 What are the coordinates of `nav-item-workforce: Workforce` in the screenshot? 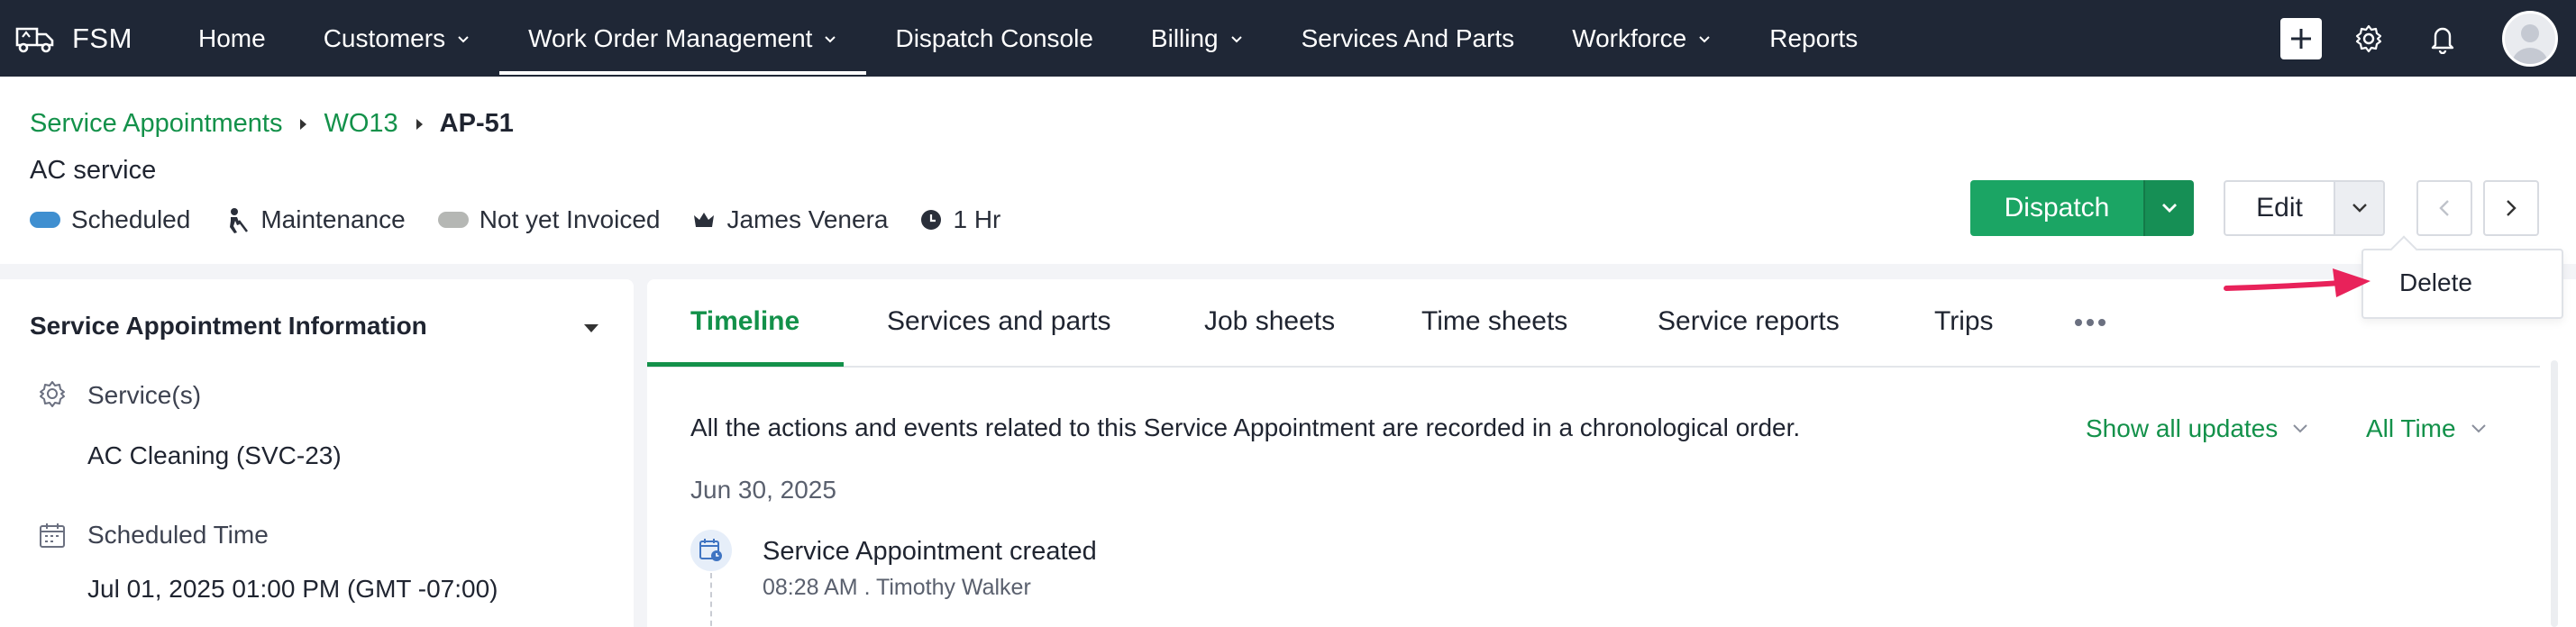 It's located at (1642, 38).